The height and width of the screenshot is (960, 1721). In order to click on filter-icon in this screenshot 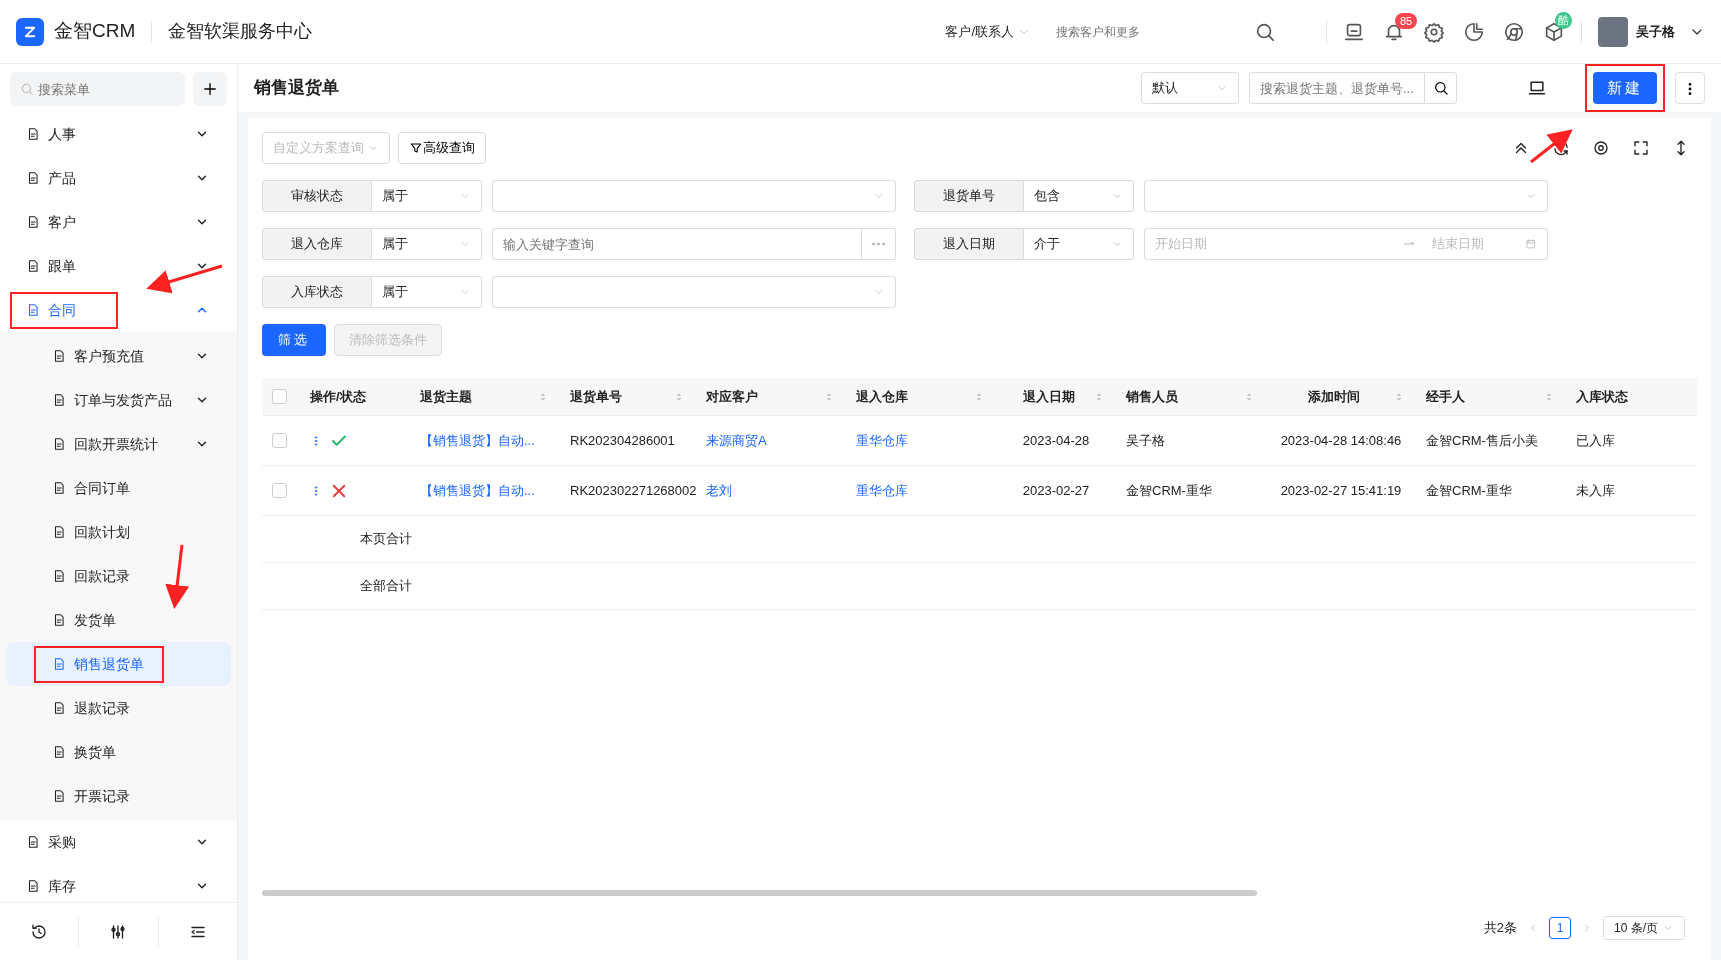, I will do `click(416, 148)`.